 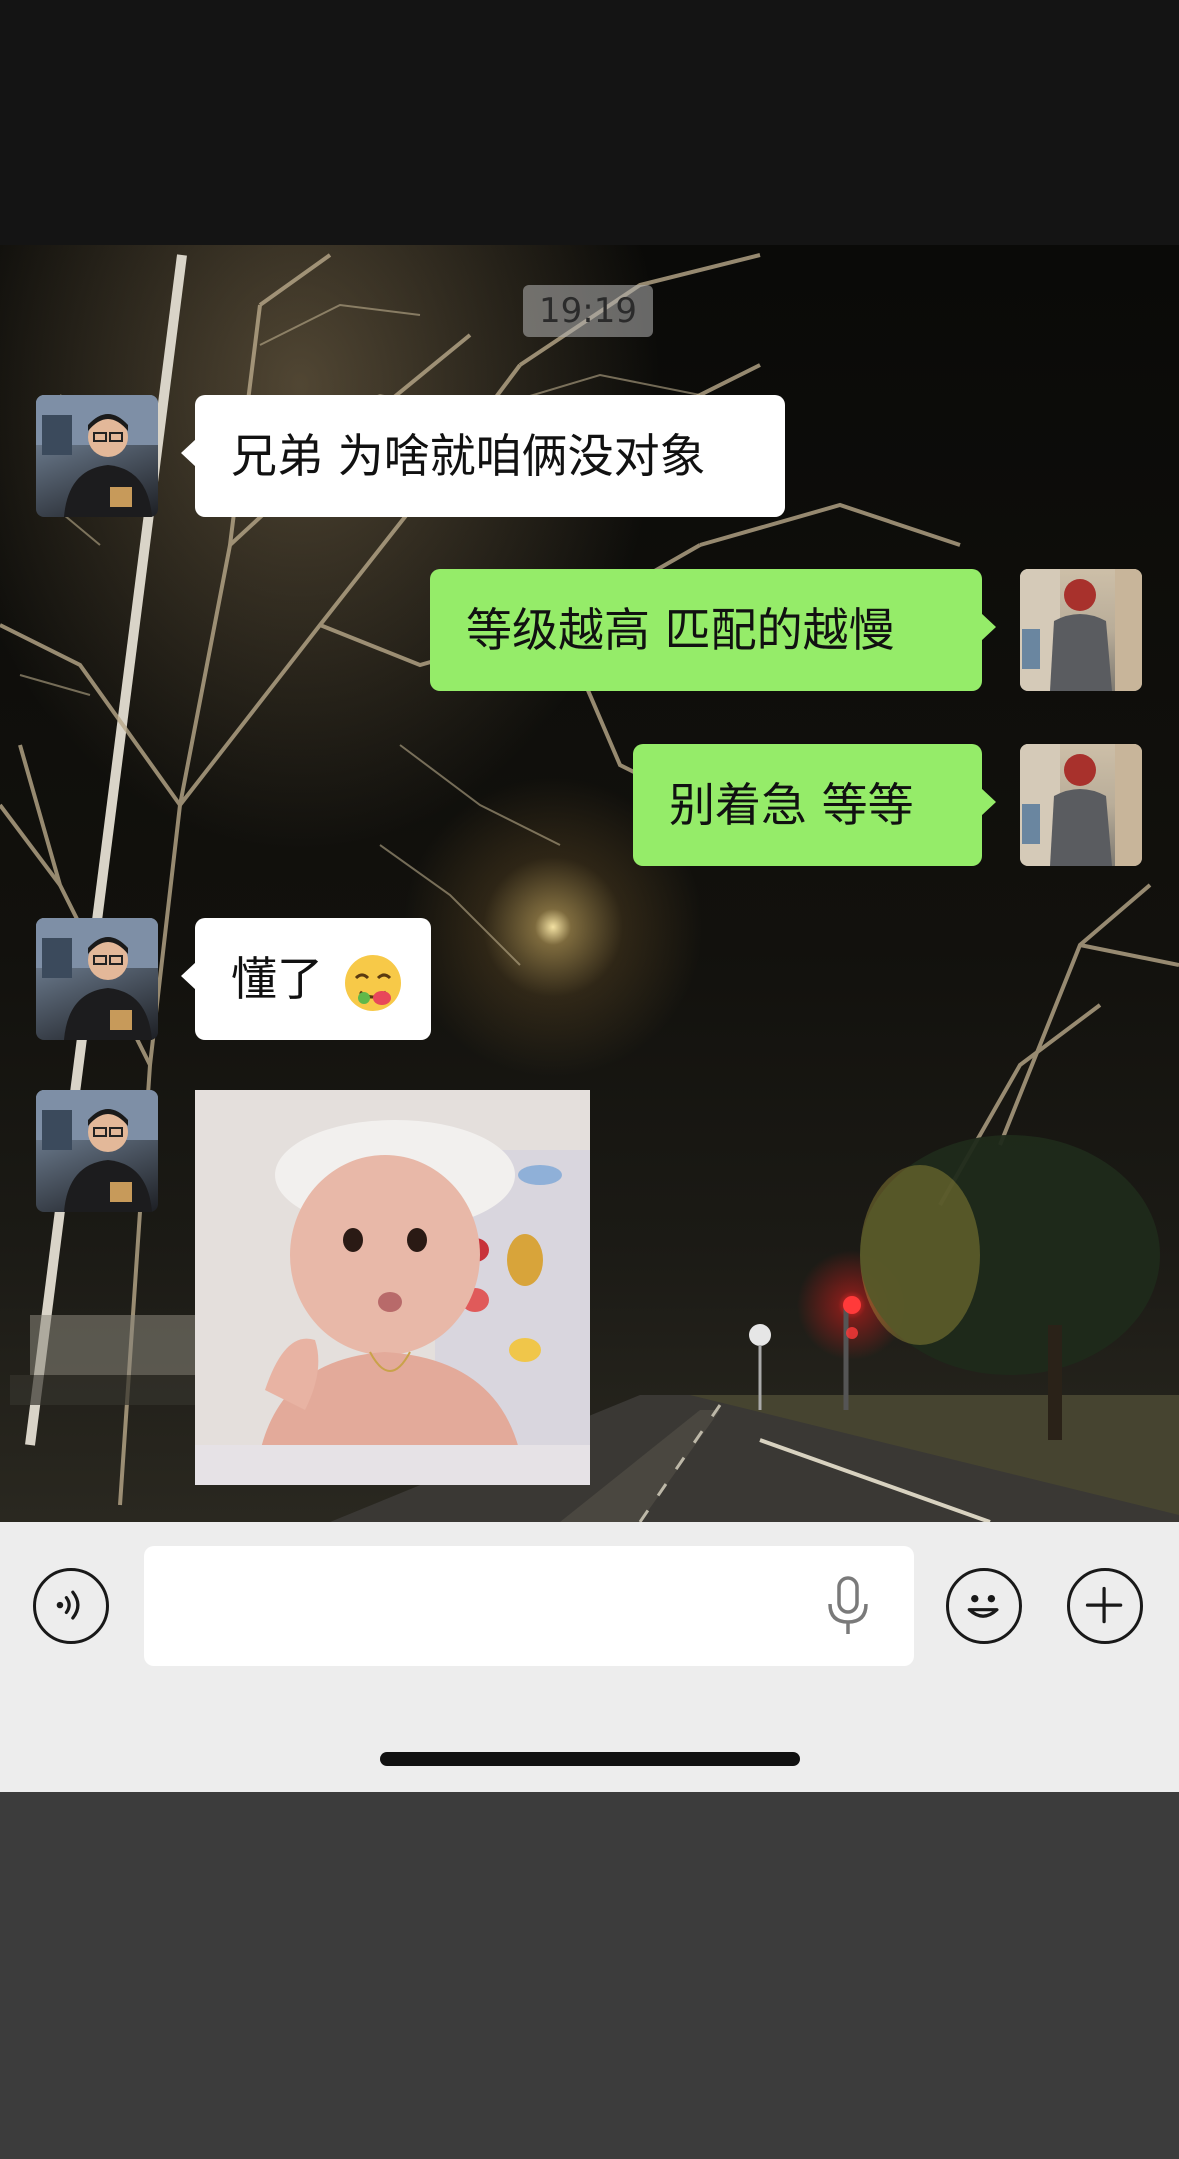 What do you see at coordinates (590, 1759) in the screenshot?
I see `home-indicator` at bounding box center [590, 1759].